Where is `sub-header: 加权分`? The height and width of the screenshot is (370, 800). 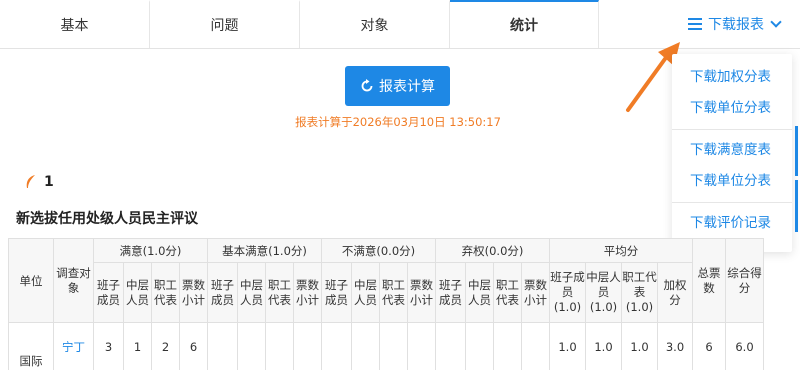 sub-header: 加权分 is located at coordinates (675, 292).